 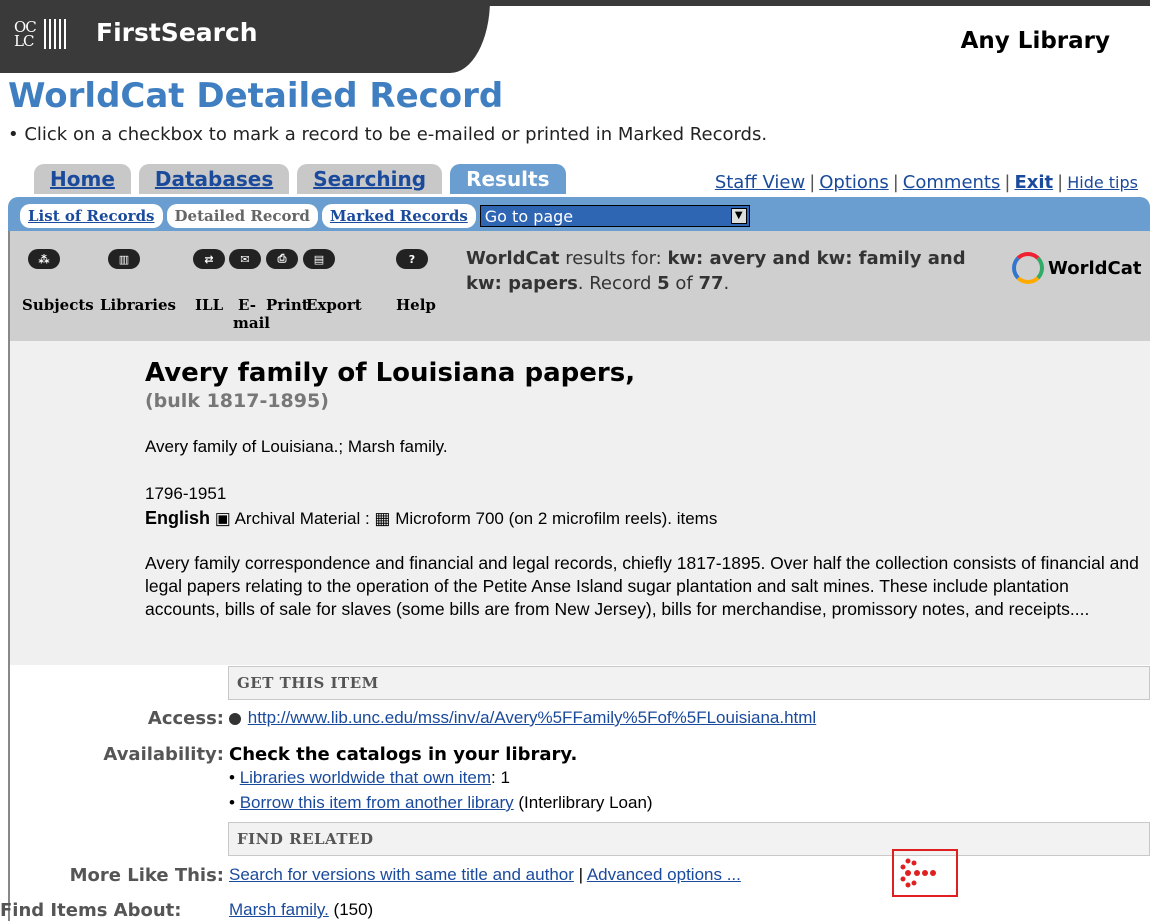 I want to click on help-label: Help, so click(x=416, y=305).